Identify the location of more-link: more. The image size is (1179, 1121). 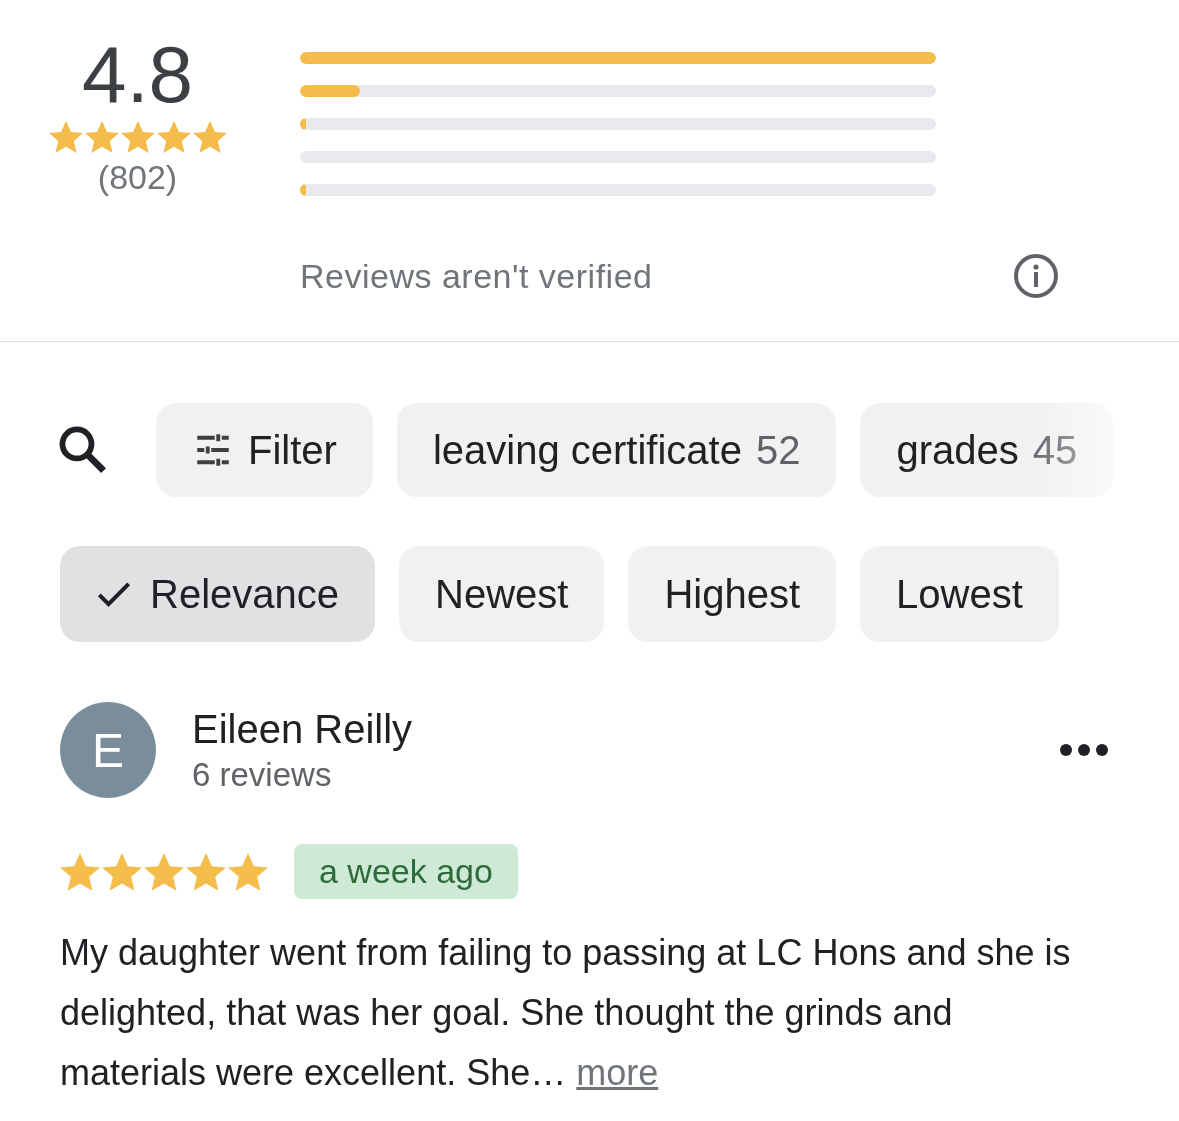
(617, 1072).